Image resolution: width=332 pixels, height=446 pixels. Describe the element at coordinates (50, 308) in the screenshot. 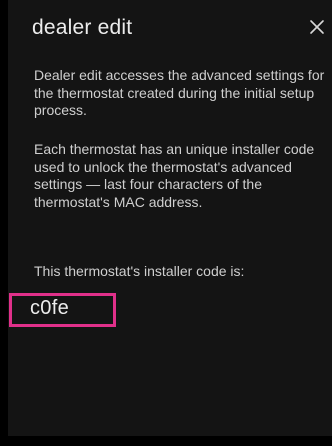

I see `installer-code-value: c0fe` at that location.